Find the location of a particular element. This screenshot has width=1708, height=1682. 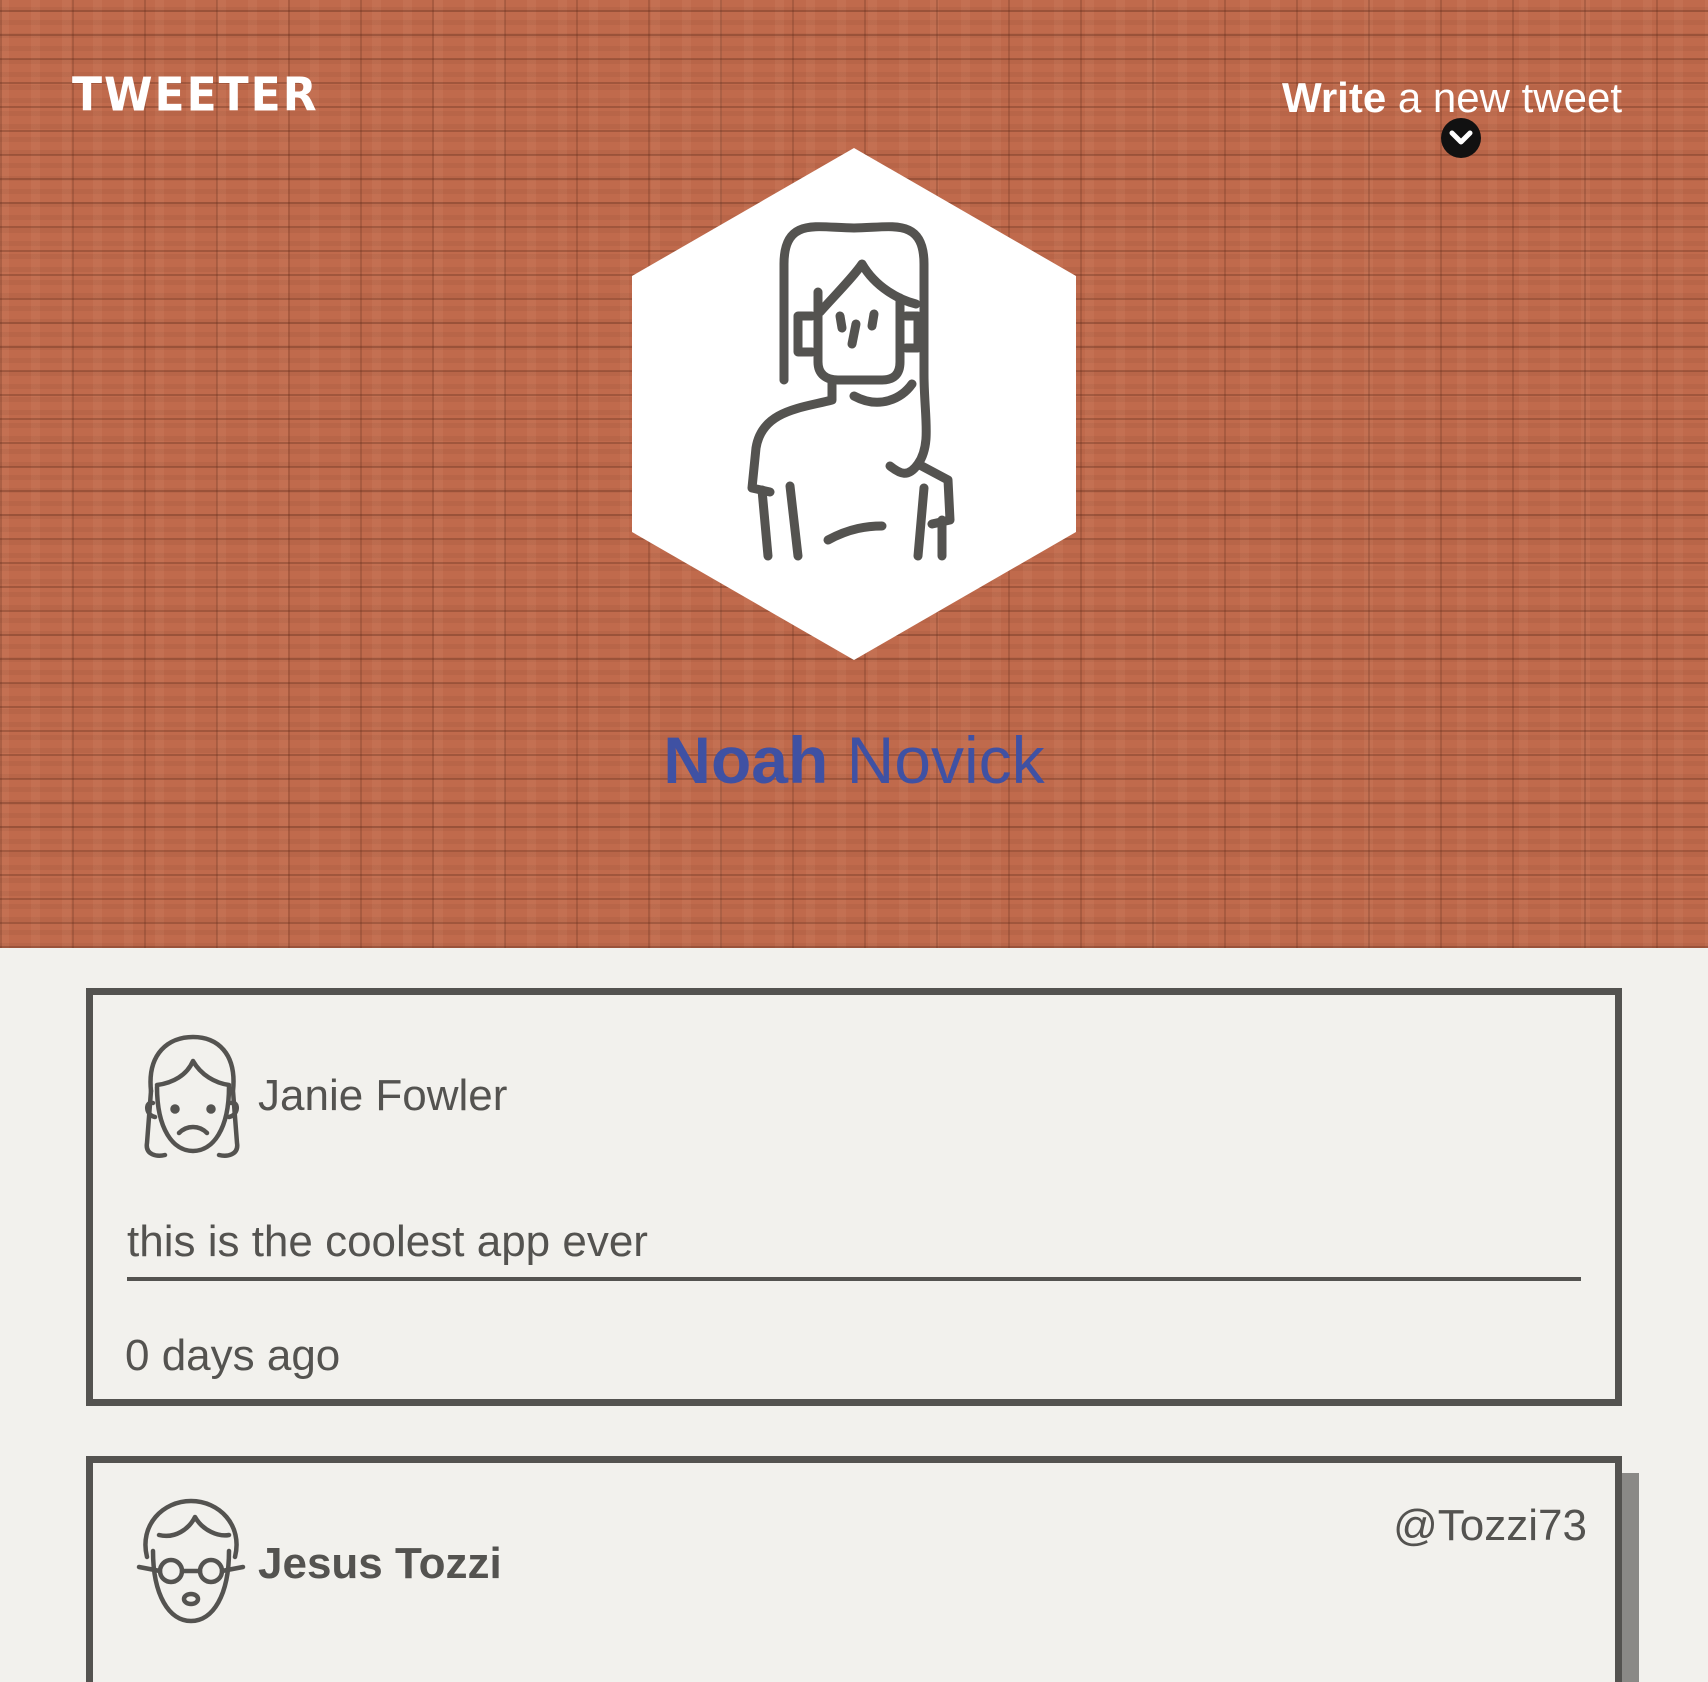

profile-name: Noah Novick is located at coordinates (854, 760).